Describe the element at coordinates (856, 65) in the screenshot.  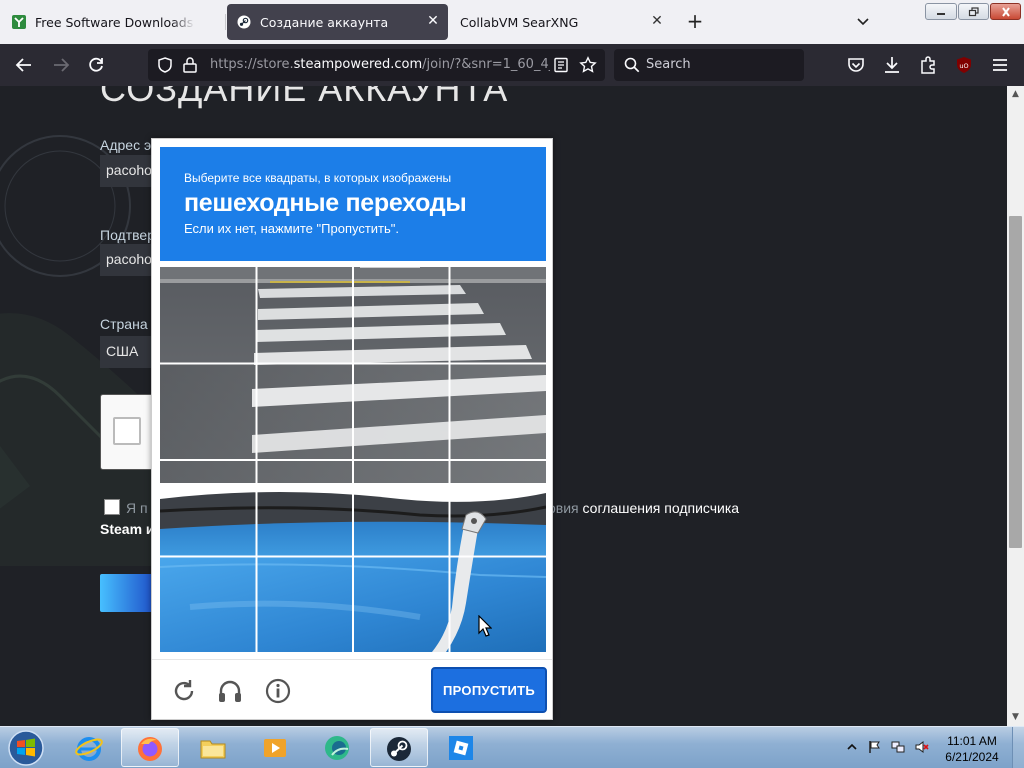
I see `pocket-icon` at that location.